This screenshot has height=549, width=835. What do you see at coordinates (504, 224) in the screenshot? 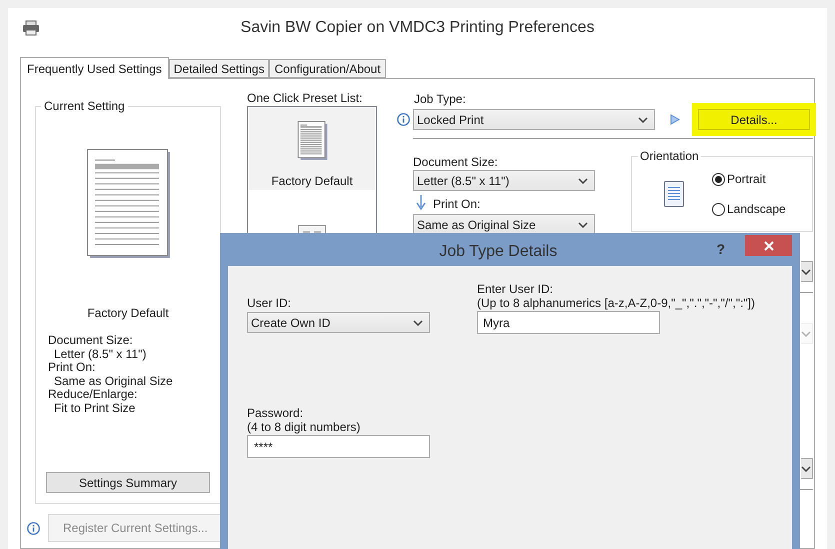
I see `print-on-select: Same as Original Size` at bounding box center [504, 224].